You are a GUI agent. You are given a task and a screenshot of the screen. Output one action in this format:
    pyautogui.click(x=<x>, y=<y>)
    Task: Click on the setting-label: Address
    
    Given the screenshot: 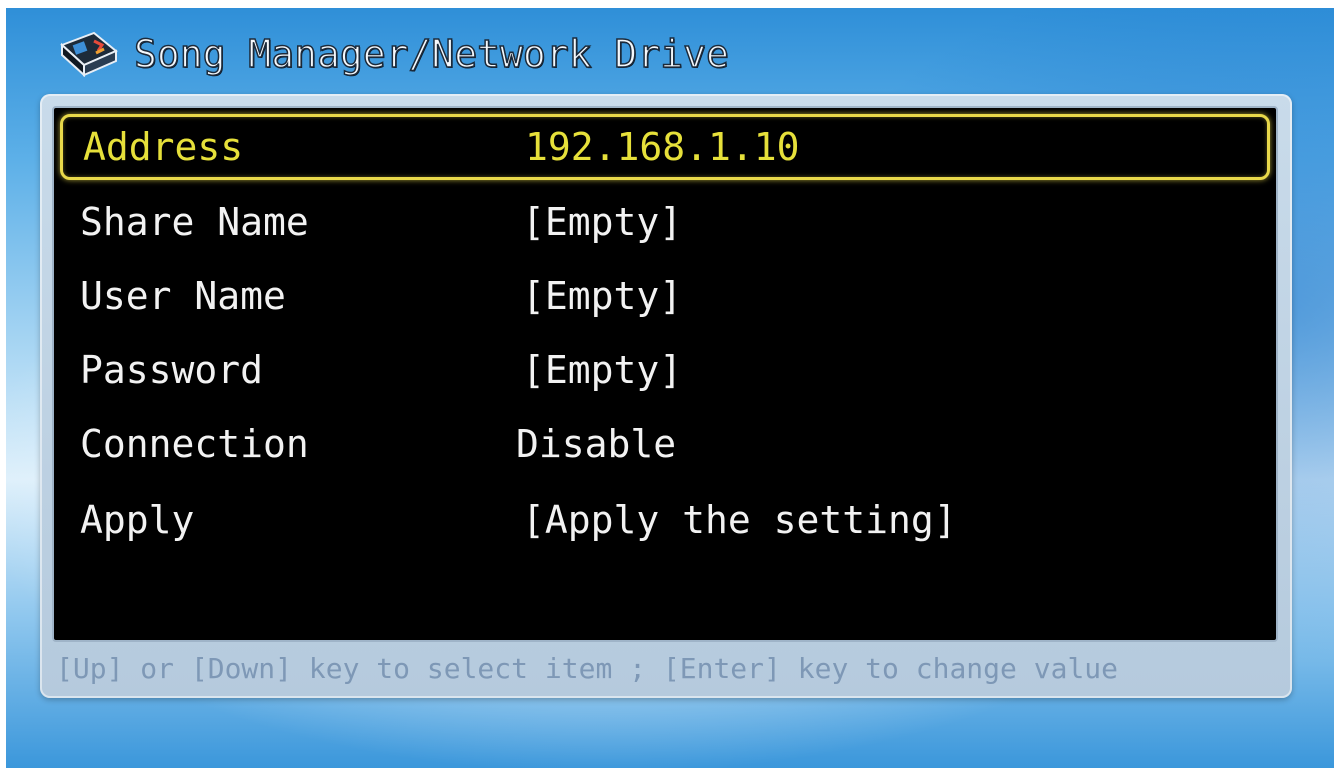 What is the action you would take?
    pyautogui.click(x=163, y=147)
    